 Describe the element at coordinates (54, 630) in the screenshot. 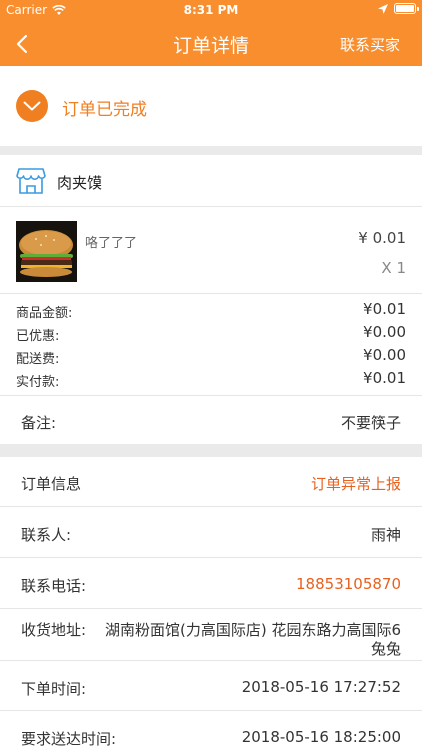

I see `address-label: 收货地址:` at that location.